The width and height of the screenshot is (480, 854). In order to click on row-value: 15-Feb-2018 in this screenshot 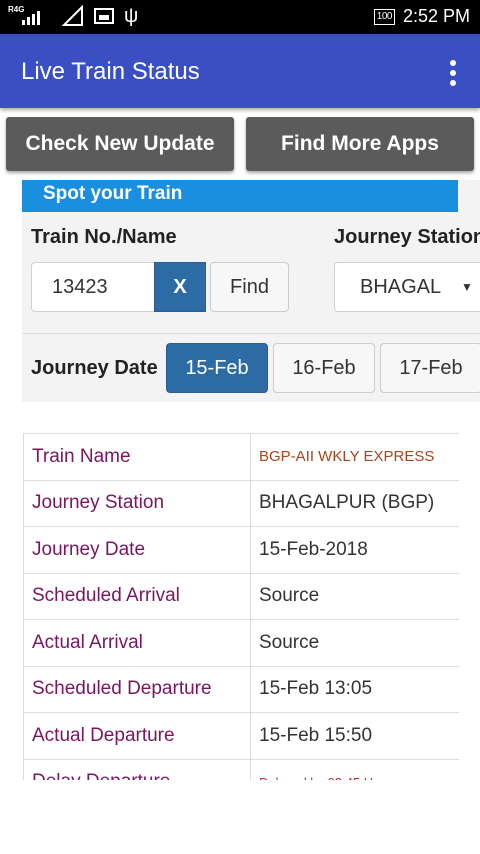, I will do `click(354, 550)`.